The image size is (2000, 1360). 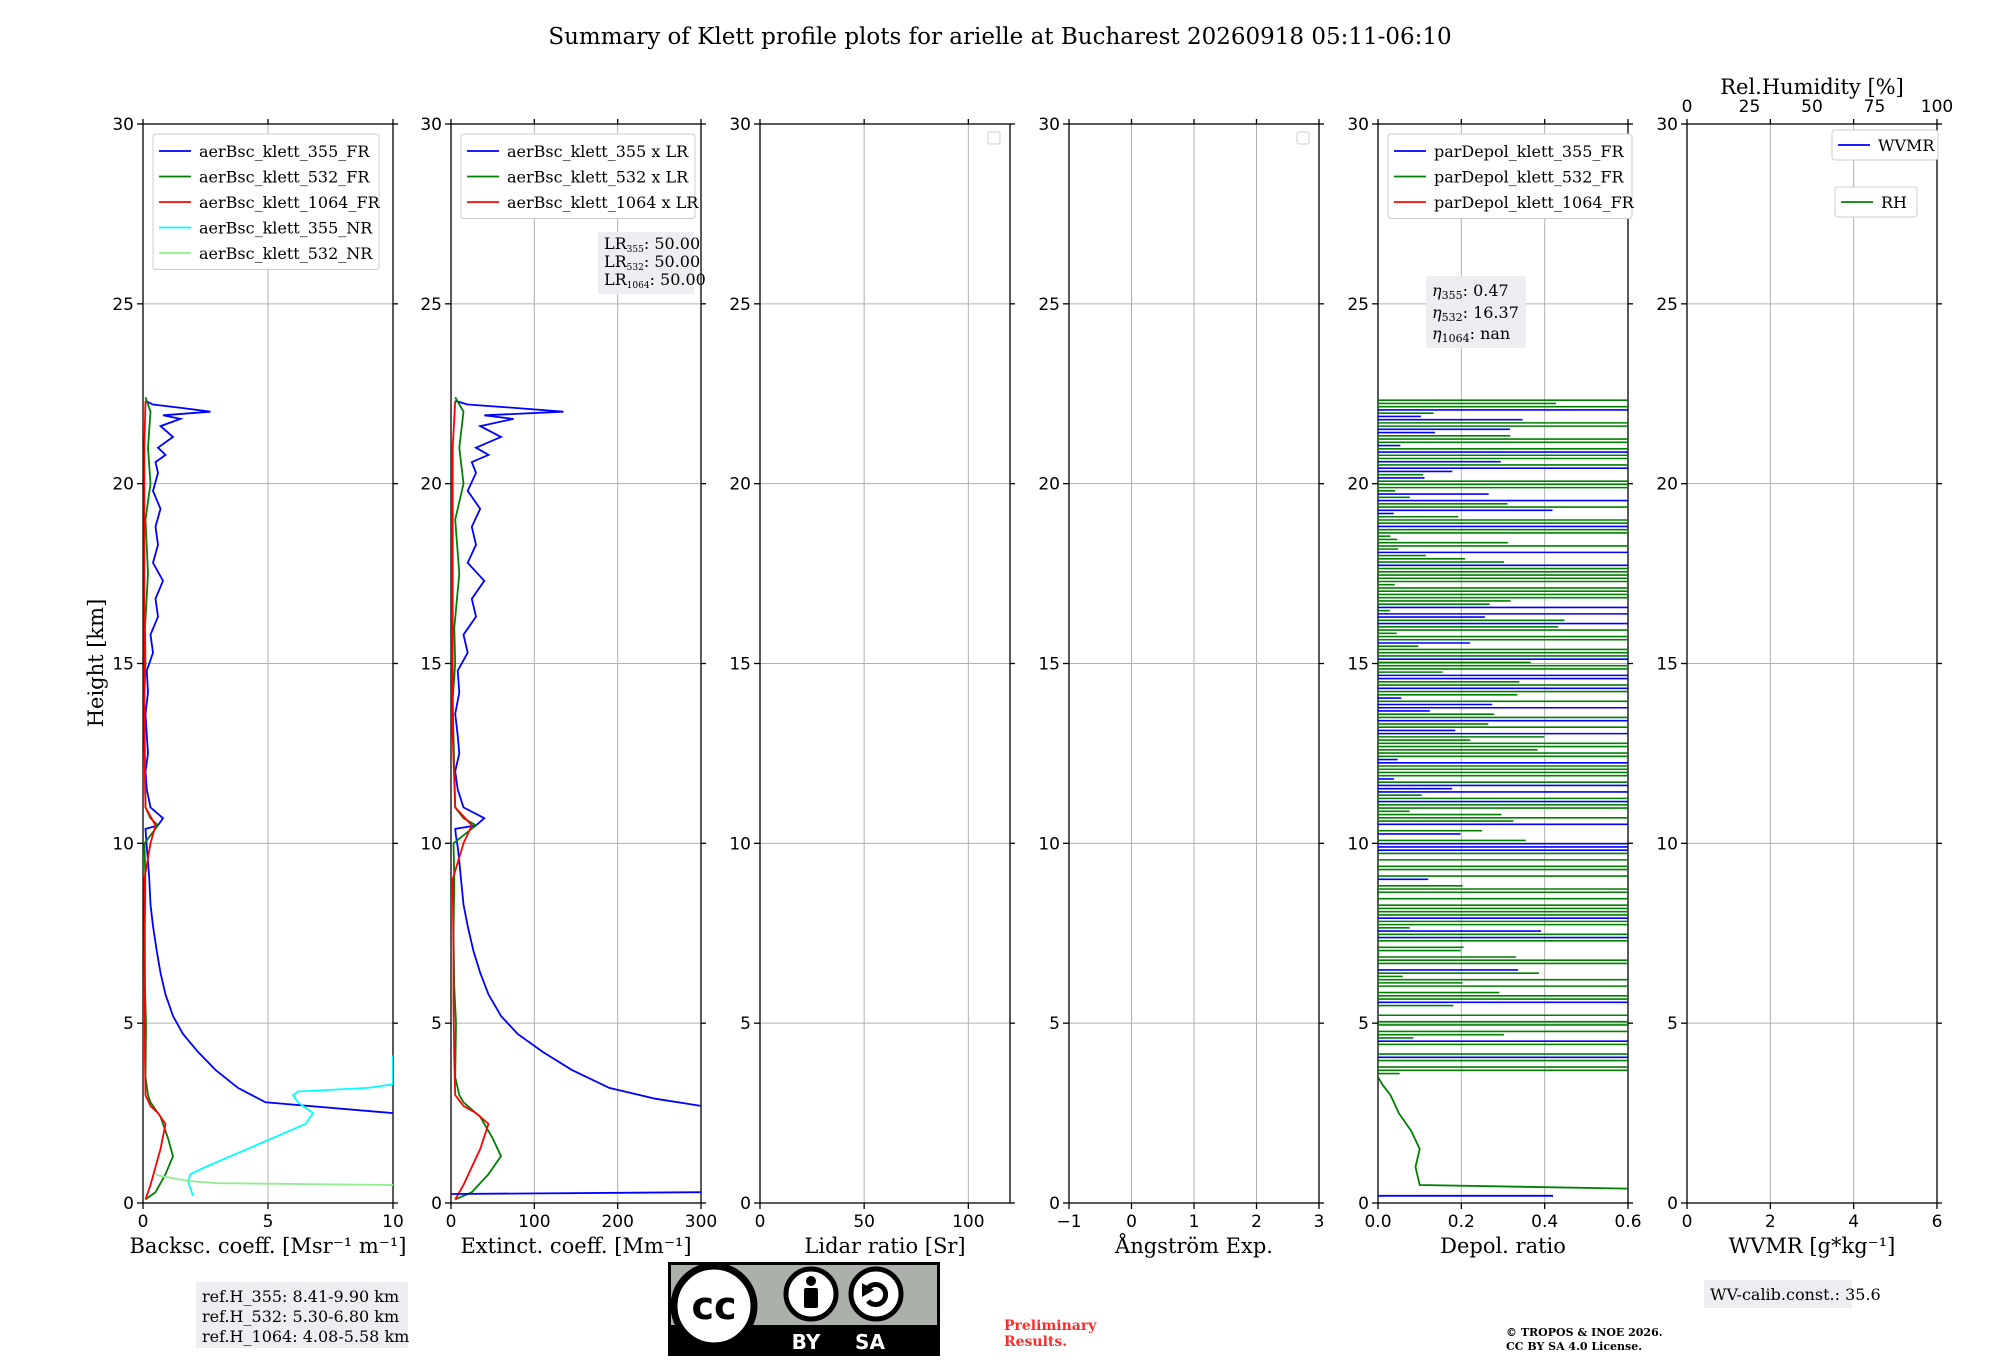 I want to click on series-line-aerbsc-klett-355-nr, so click(x=290, y=1126).